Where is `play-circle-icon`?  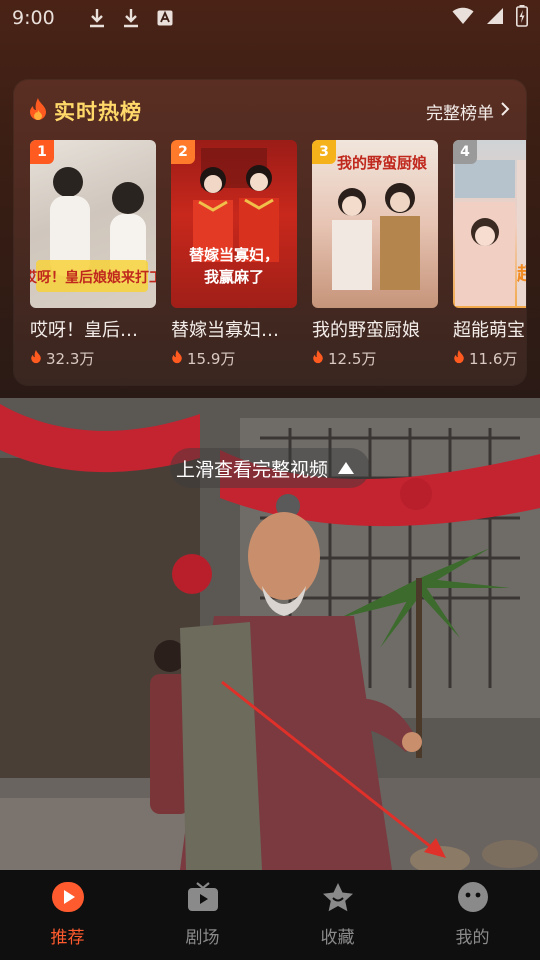 play-circle-icon is located at coordinates (67, 899).